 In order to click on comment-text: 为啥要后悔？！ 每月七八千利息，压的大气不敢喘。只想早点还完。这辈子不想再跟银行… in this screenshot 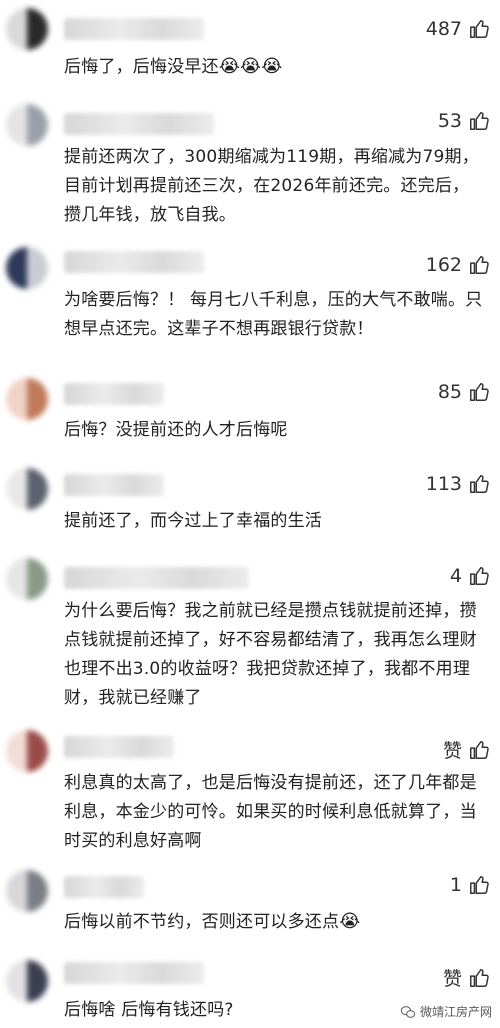, I will do `click(273, 314)`.